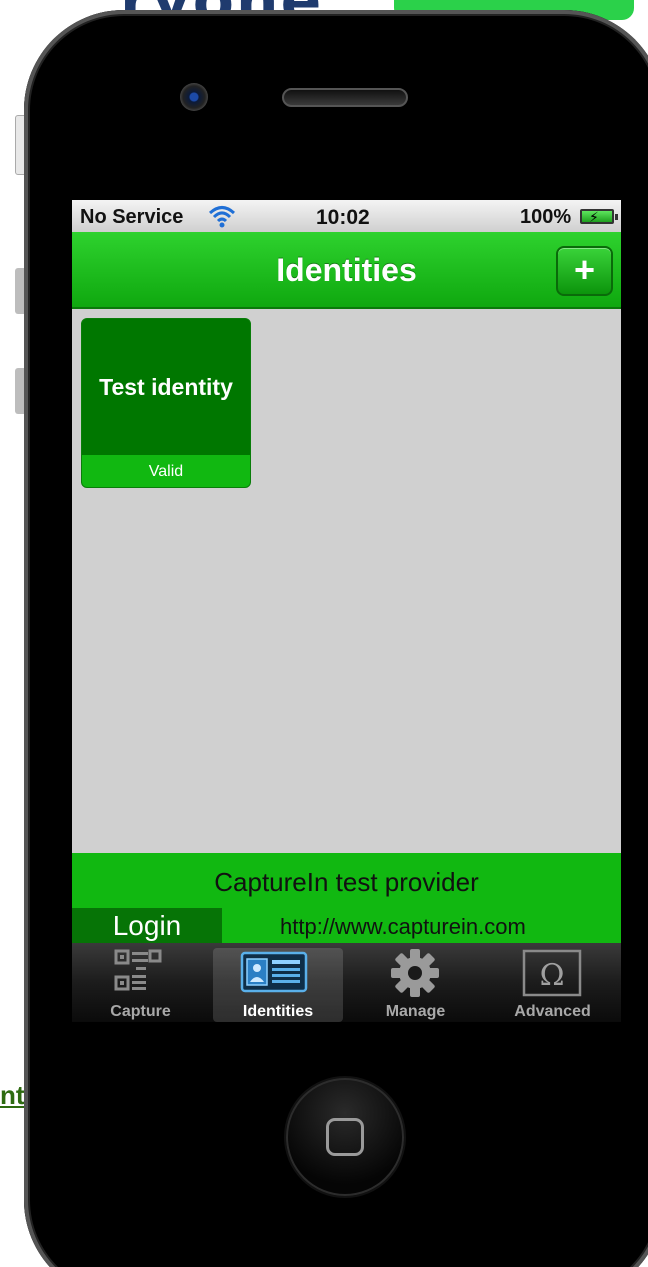  I want to click on earpiece-speaker, so click(345, 97).